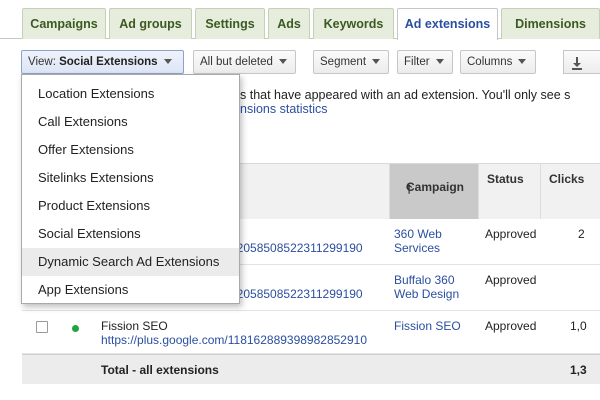 Image resolution: width=600 pixels, height=400 pixels. What do you see at coordinates (44, 62) in the screenshot?
I see `view-prefix: View:` at bounding box center [44, 62].